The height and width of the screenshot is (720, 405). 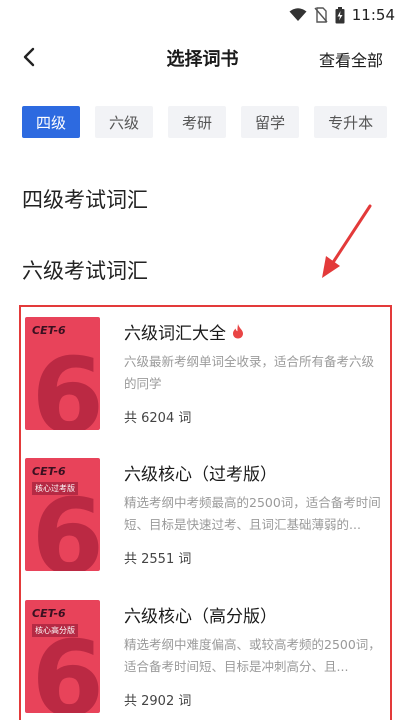 I want to click on book-cover: CET-6 核心高分版 6, so click(x=62, y=656).